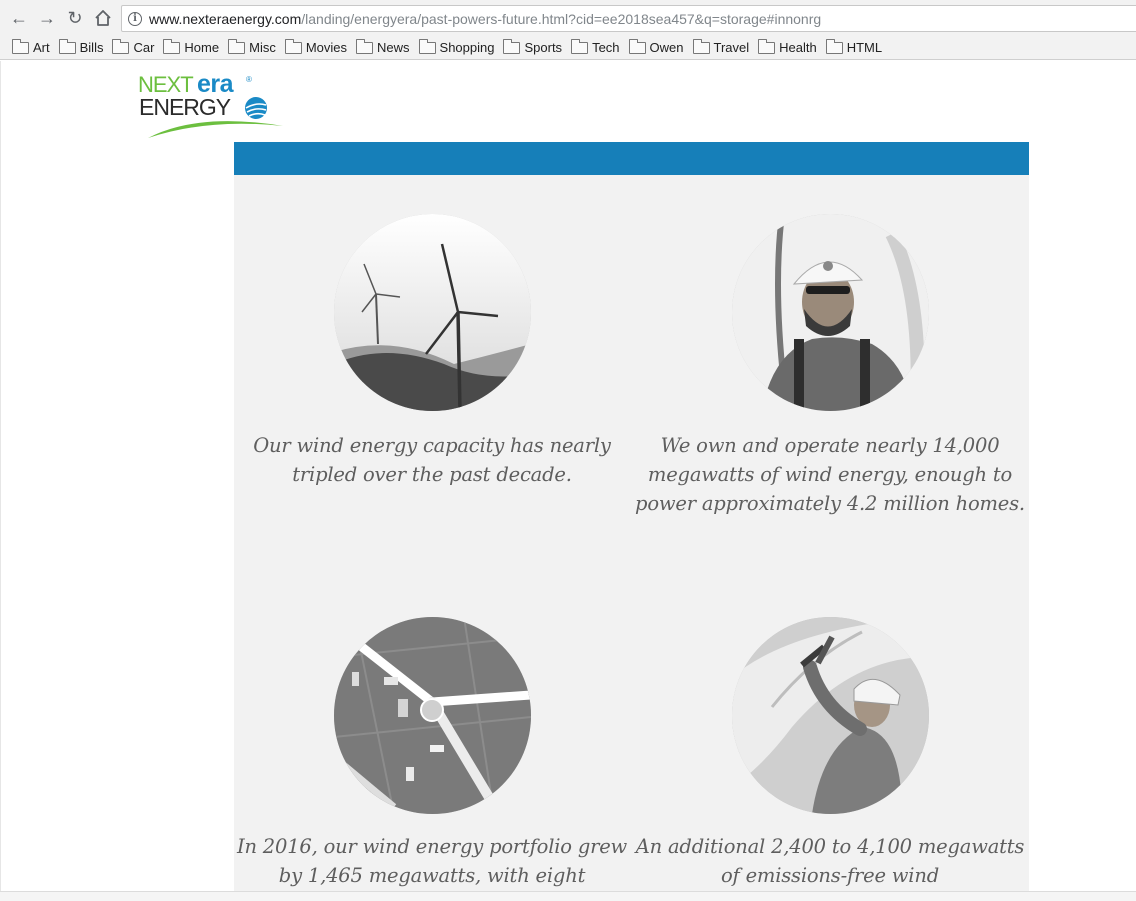 The width and height of the screenshot is (1136, 901). Describe the element at coordinates (532, 46) in the screenshot. I see `bookmark-sports: Sports` at that location.